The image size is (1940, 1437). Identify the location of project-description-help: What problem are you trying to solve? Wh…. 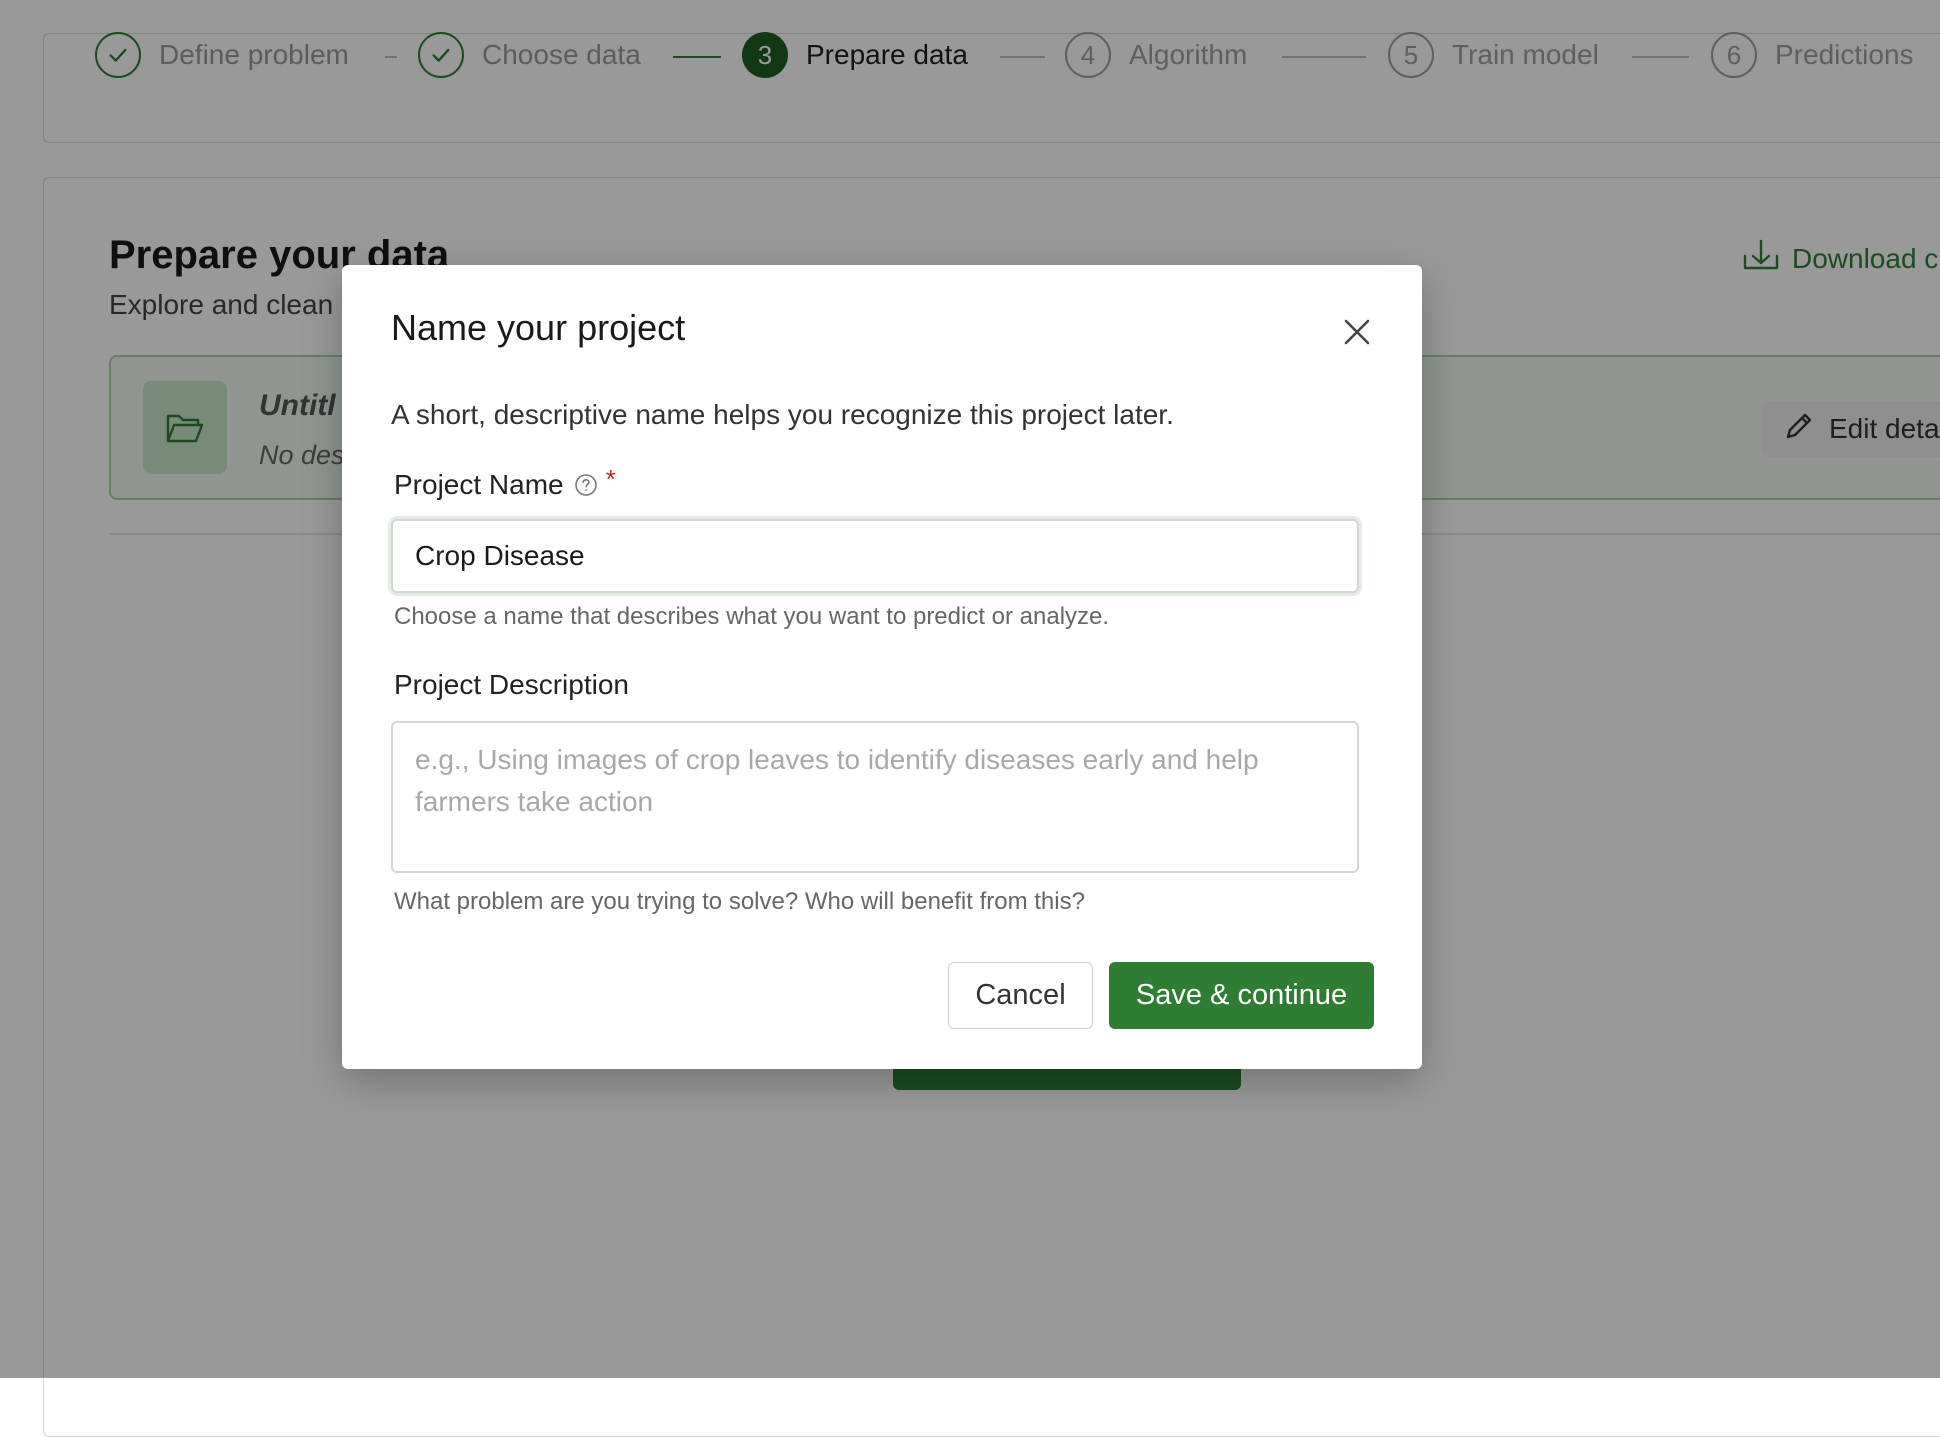
(739, 901).